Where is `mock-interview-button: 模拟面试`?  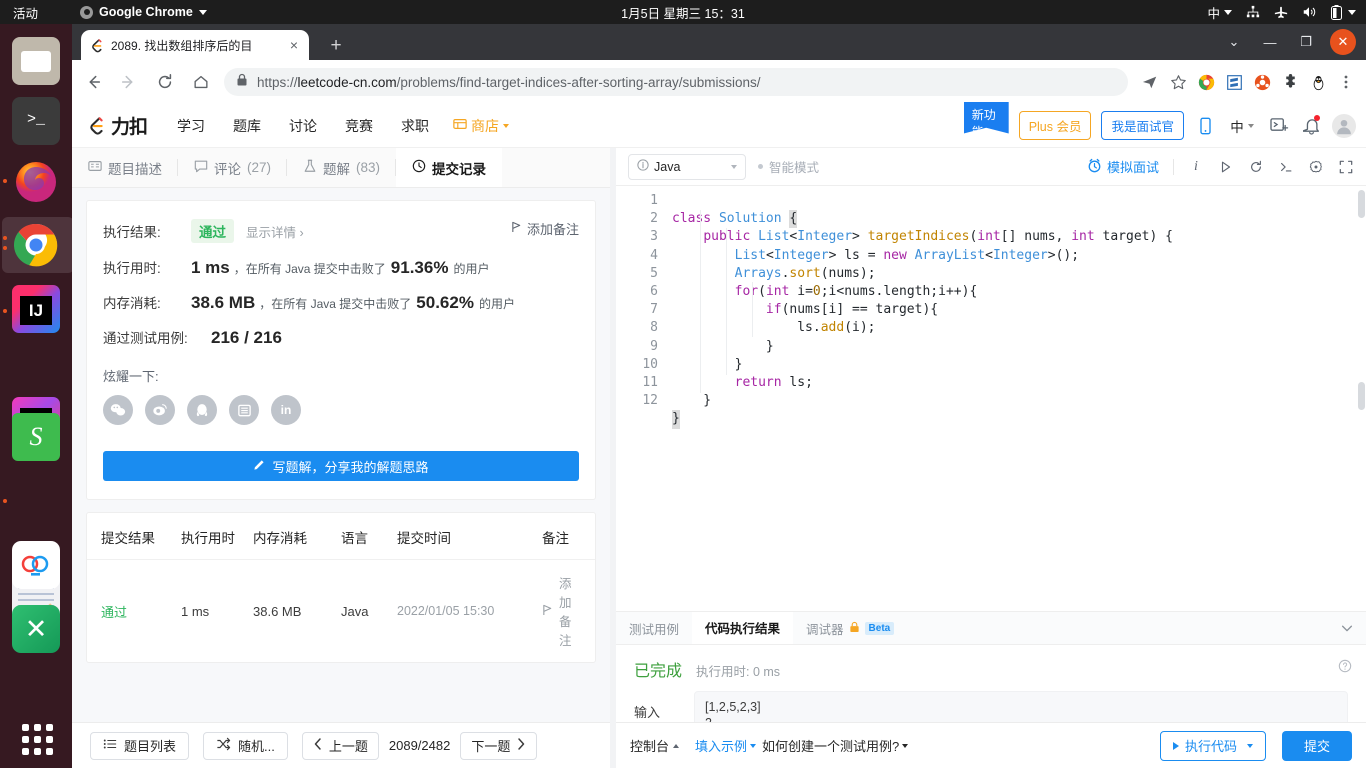 mock-interview-button: 模拟面试 is located at coordinates (1123, 166).